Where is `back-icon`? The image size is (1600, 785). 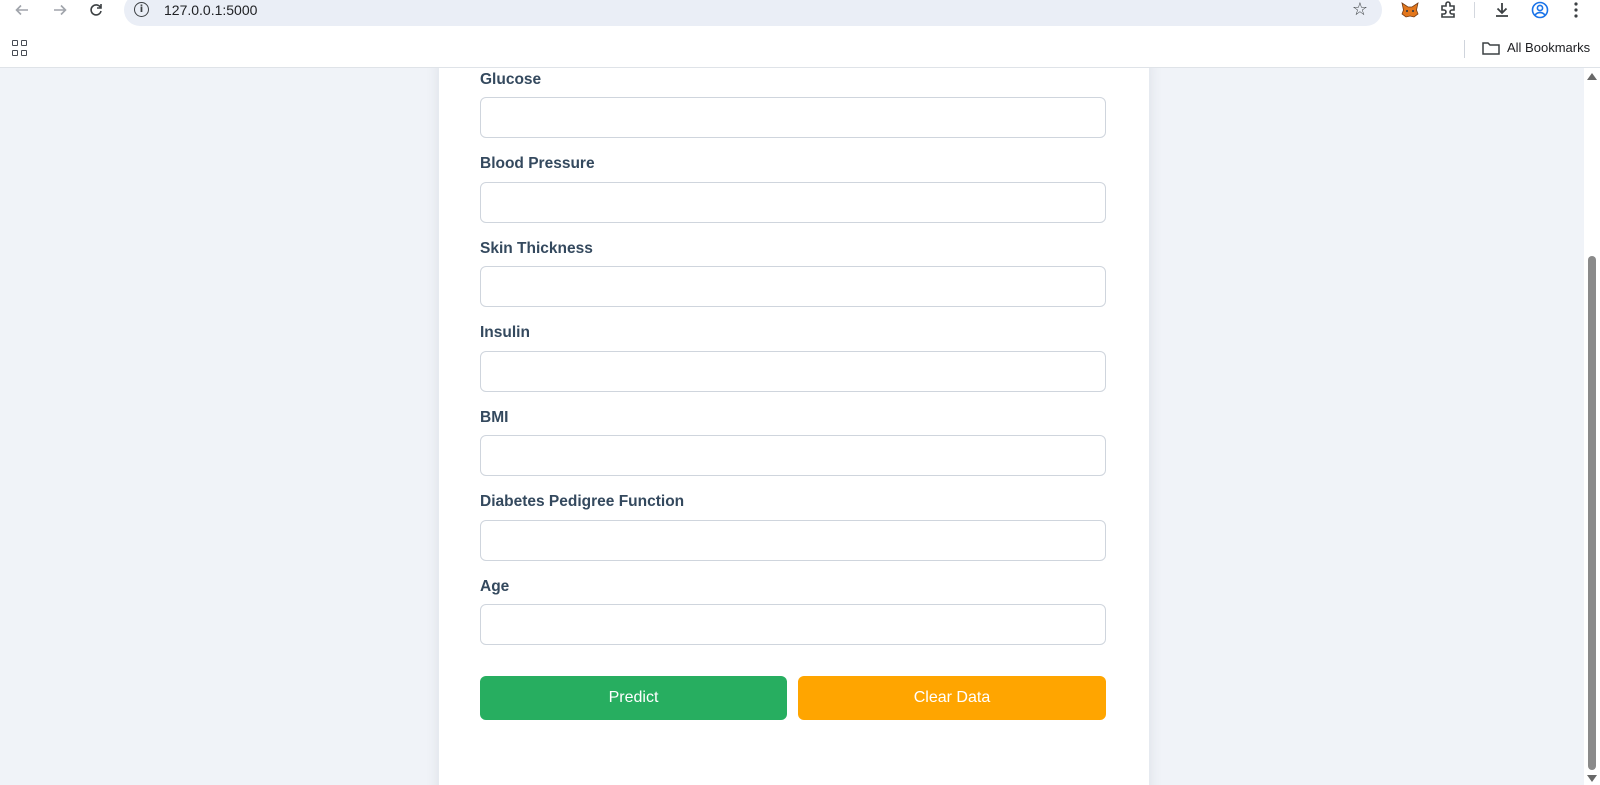 back-icon is located at coordinates (22, 10).